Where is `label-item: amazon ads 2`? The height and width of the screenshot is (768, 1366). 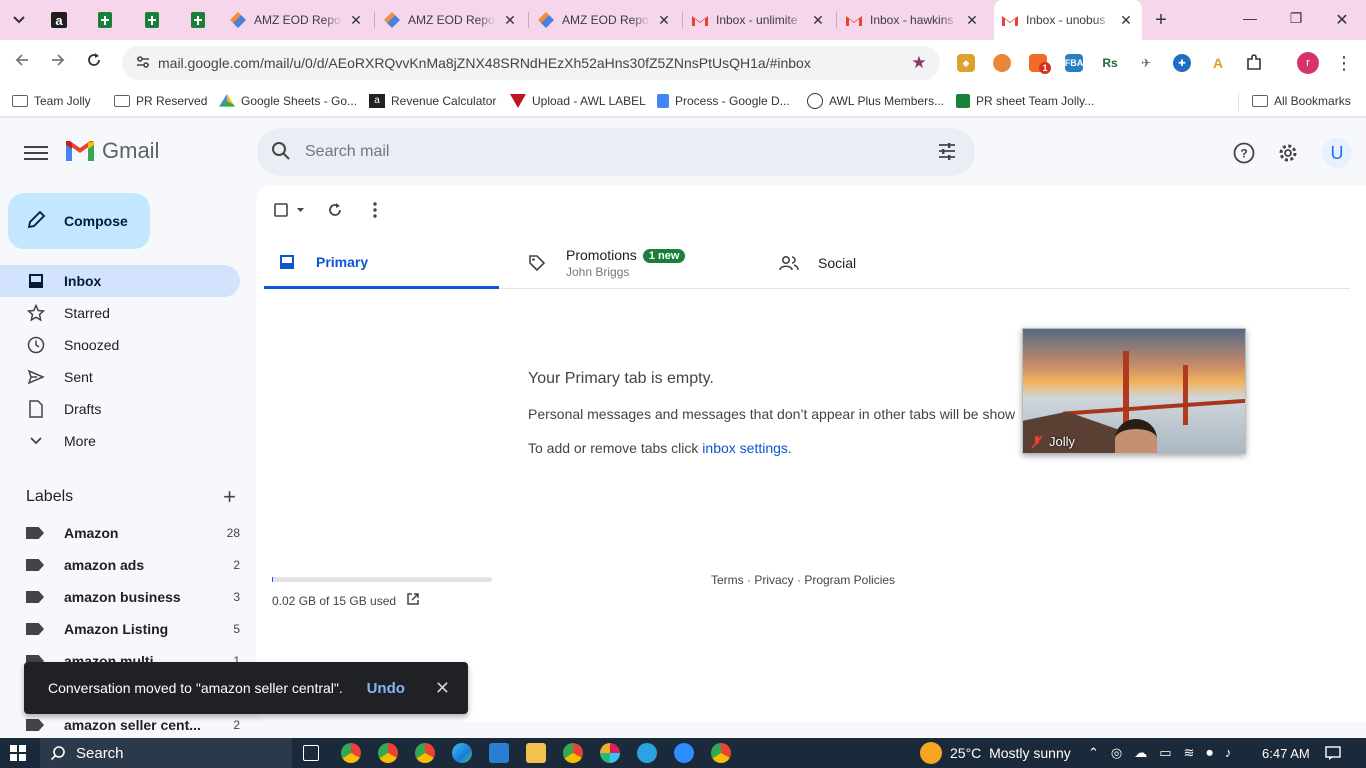 label-item: amazon ads 2 is located at coordinates (120, 565).